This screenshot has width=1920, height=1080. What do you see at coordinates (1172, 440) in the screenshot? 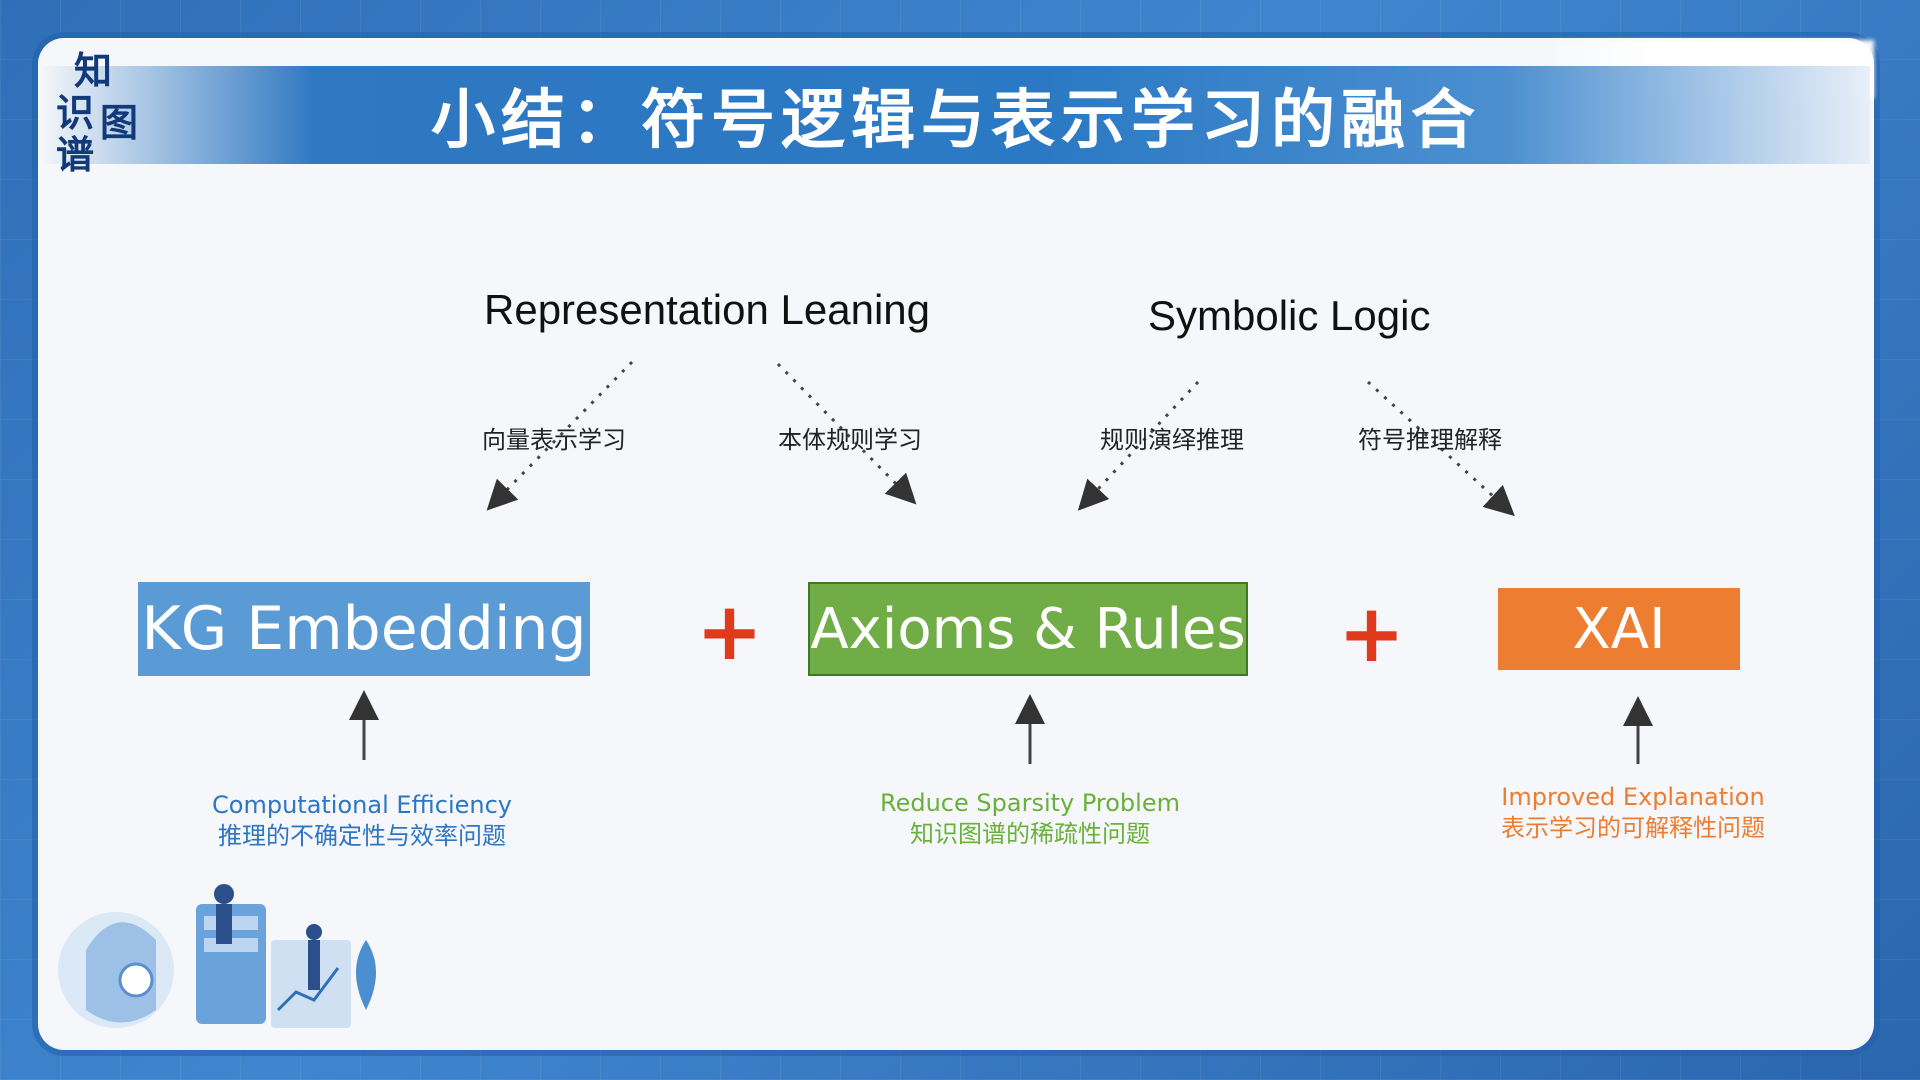
I see `edge-label-rule-deduction: 规则演绎推理` at bounding box center [1172, 440].